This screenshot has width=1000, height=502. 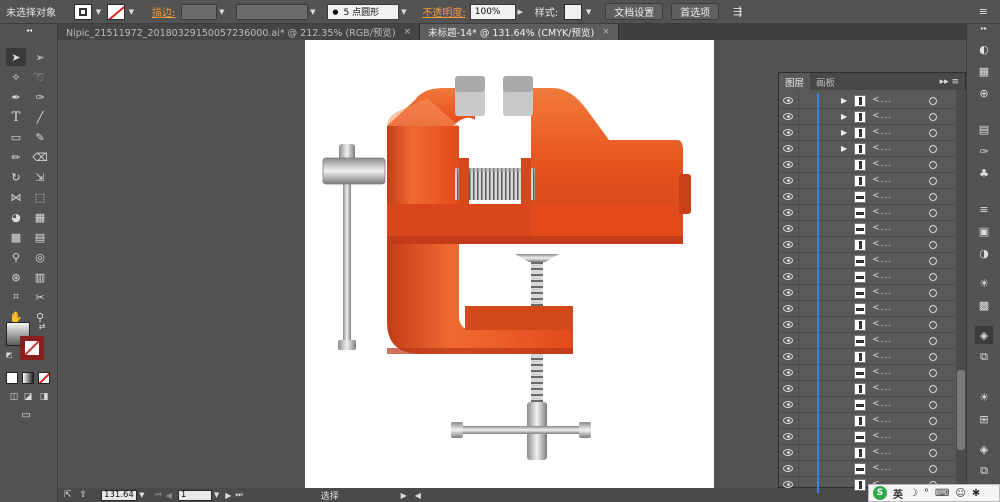 I want to click on preferences-button: 首选项, so click(x=695, y=11).